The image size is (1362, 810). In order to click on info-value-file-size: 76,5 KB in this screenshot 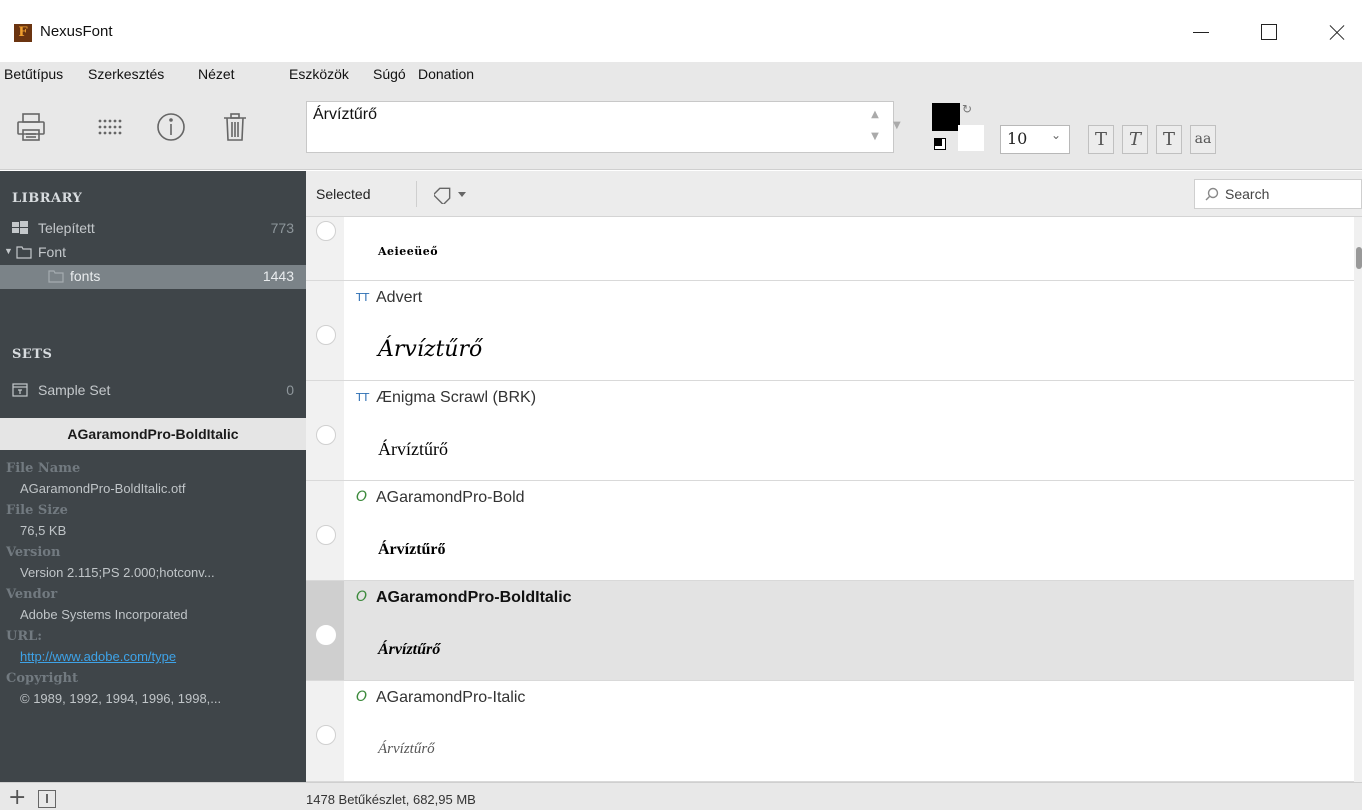, I will do `click(43, 530)`.